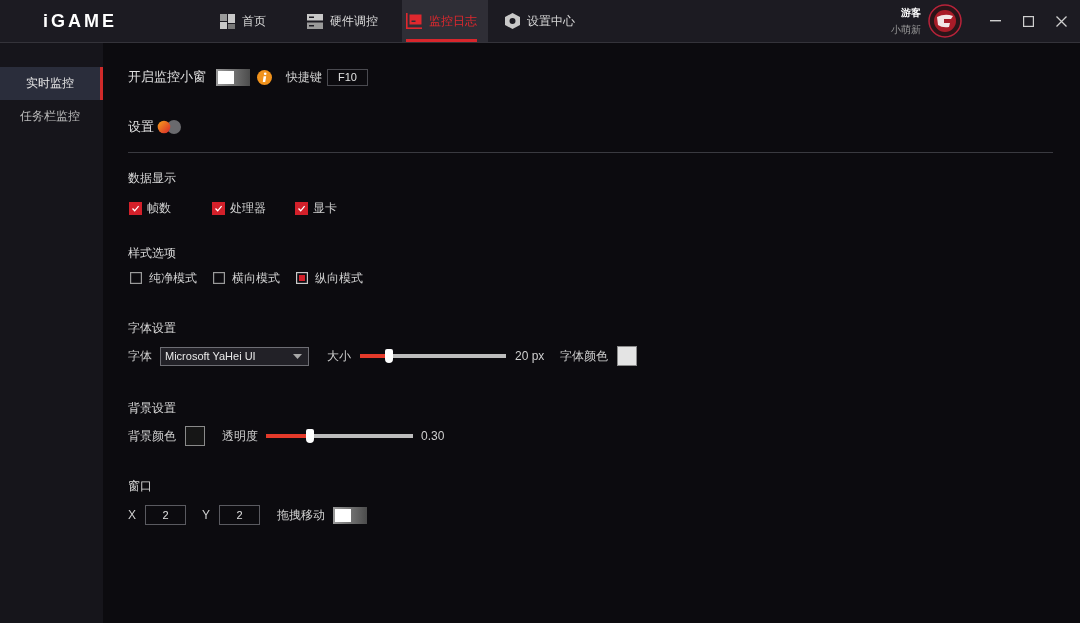 The width and height of the screenshot is (1080, 623). Describe the element at coordinates (544, 21) in the screenshot. I see `nav-tab: 设置中心` at that location.